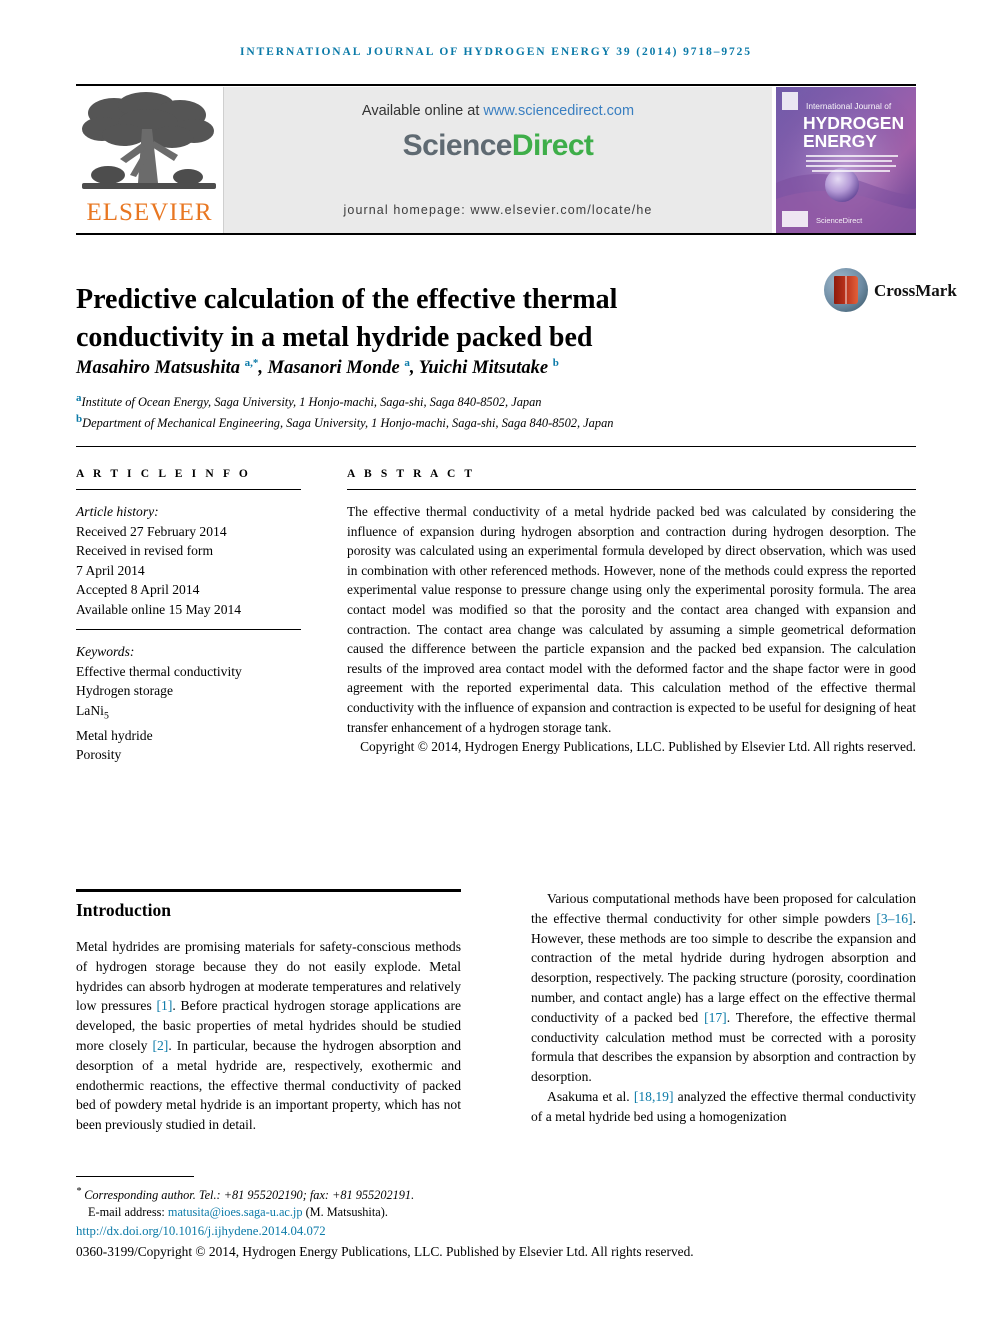  I want to click on masthead-top-rule, so click(496, 85).